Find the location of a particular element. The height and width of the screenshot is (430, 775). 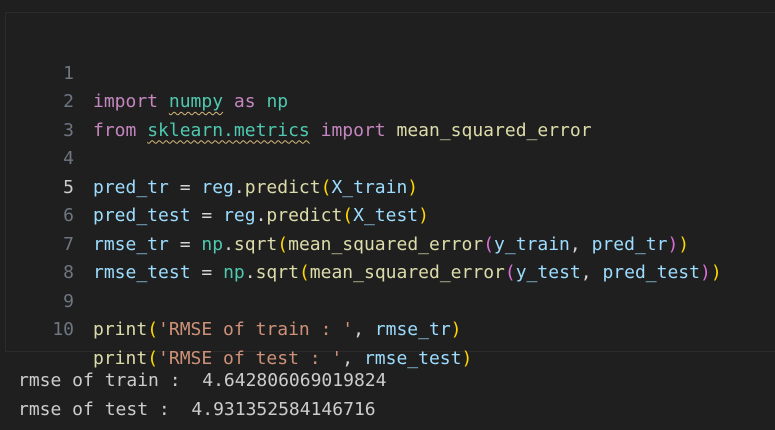

output-line: rmse of train : 4.642806069019824 is located at coordinates (202, 380).